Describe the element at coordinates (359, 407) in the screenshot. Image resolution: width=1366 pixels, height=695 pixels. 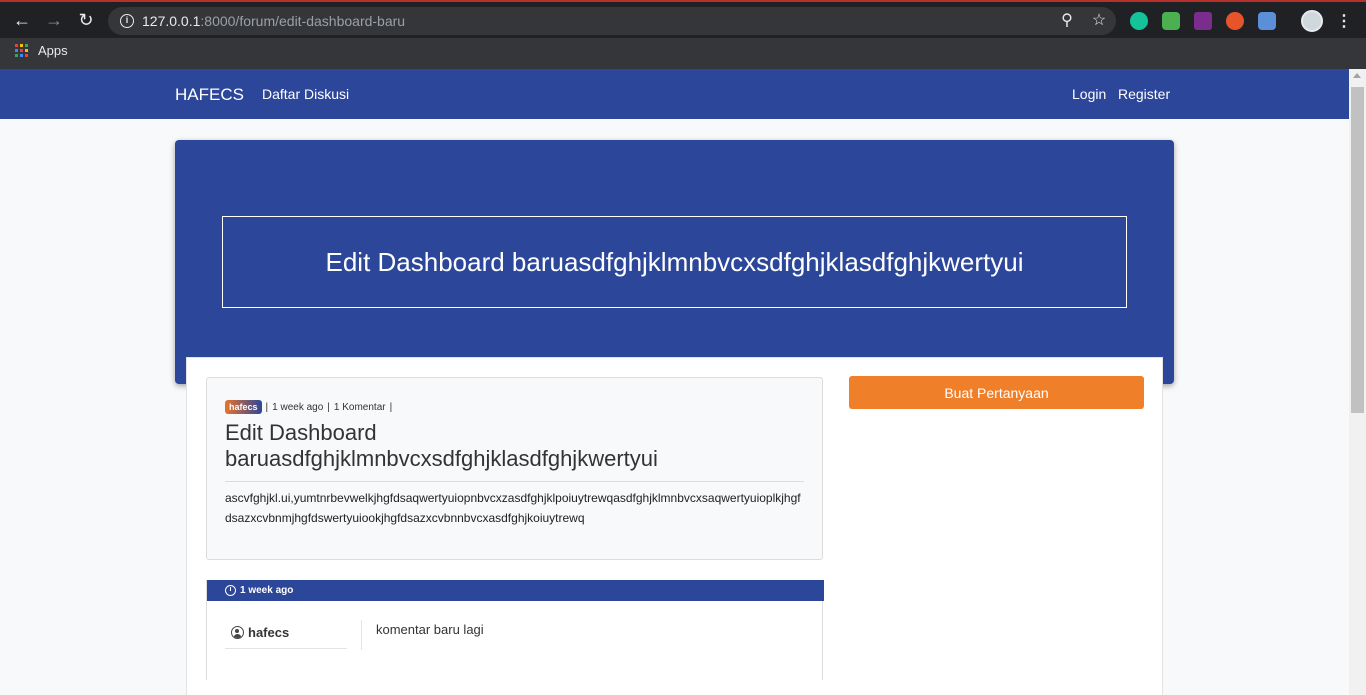
I see `comment-count: 1 Komentar` at that location.